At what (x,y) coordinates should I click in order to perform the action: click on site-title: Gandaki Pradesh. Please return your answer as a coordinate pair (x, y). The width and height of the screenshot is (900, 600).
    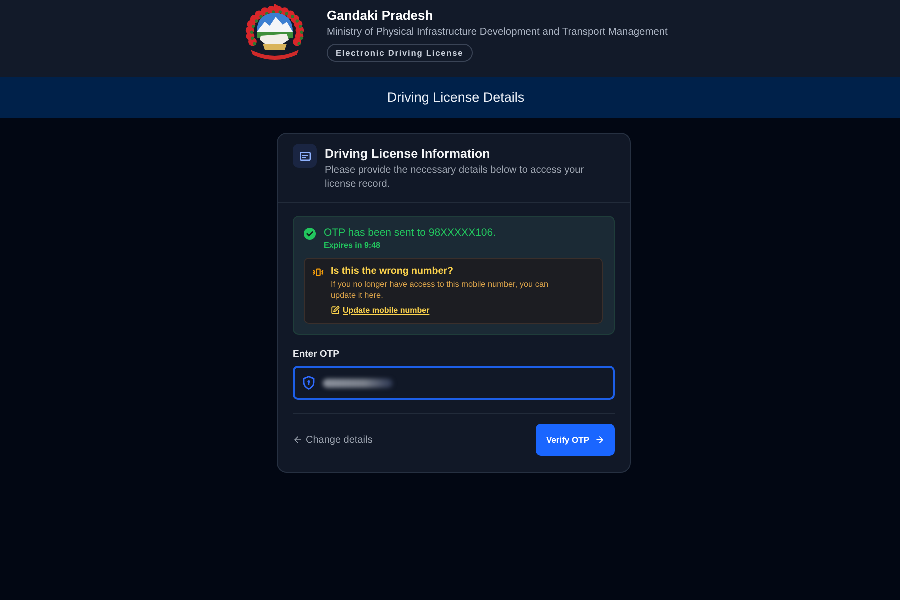
    Looking at the image, I should click on (380, 15).